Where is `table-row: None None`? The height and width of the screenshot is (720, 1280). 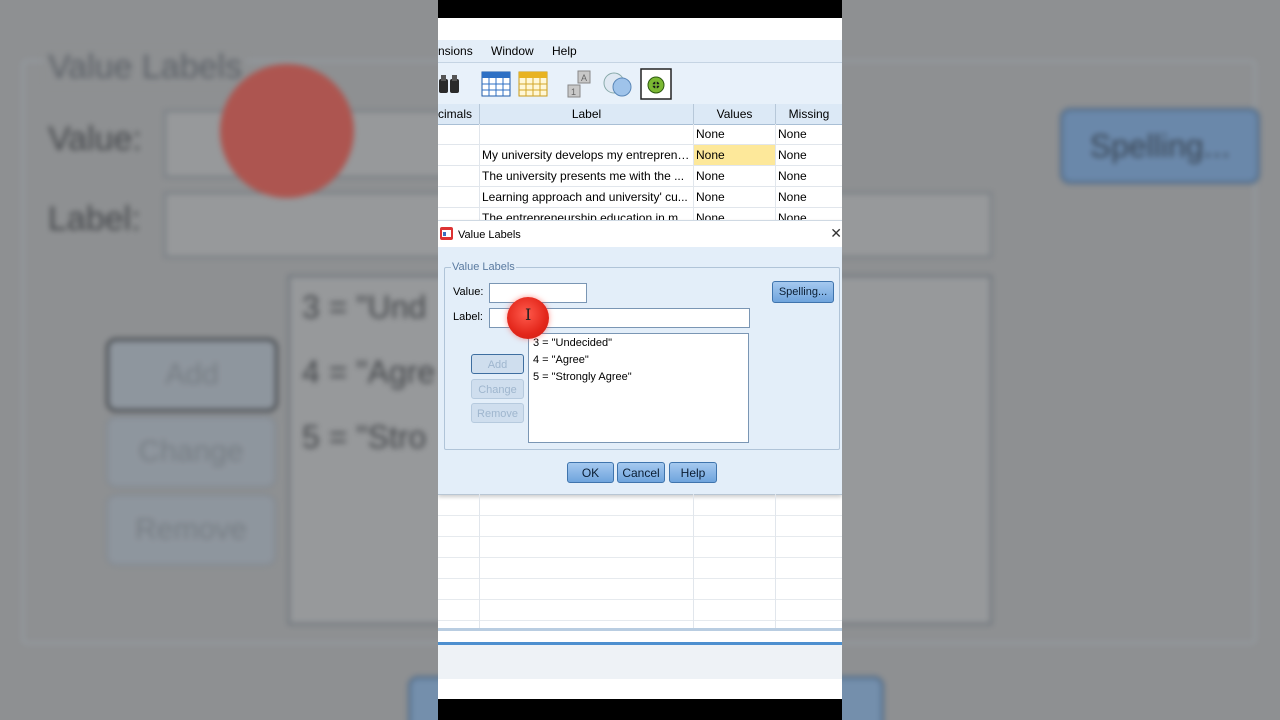
table-row: None None is located at coordinates (640, 134).